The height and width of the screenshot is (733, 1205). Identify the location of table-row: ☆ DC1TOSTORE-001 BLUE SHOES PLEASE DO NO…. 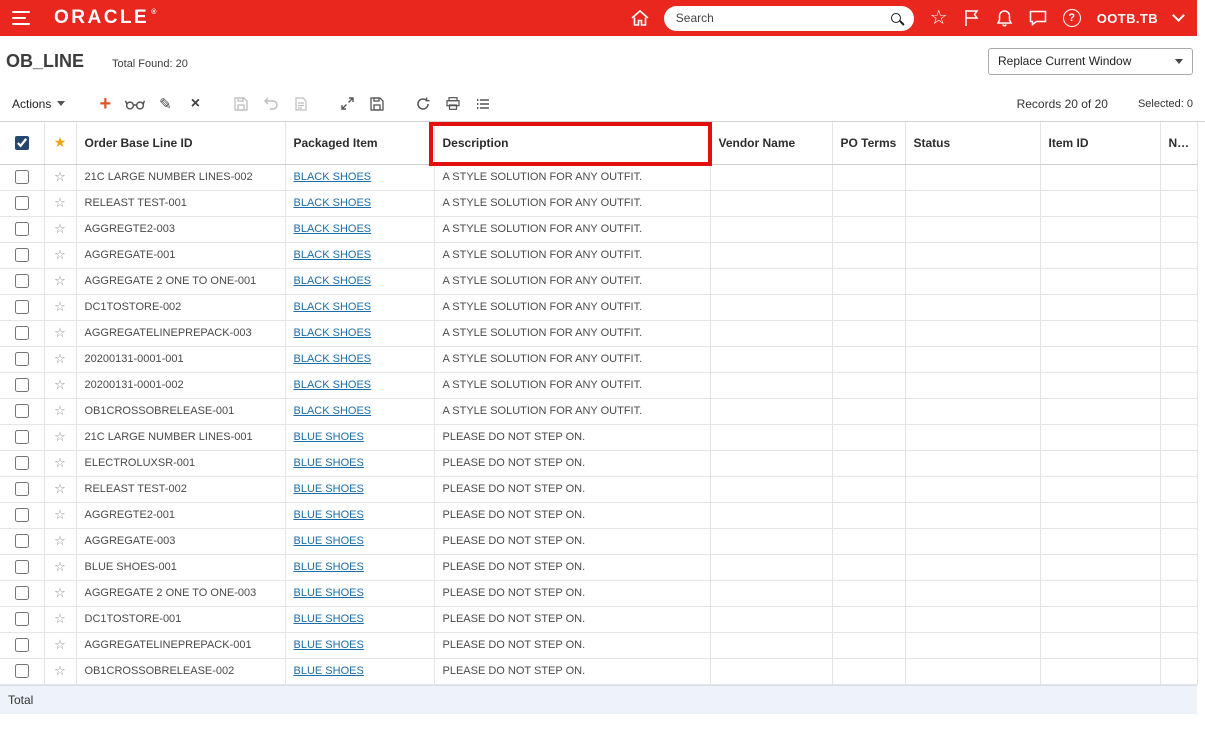
(599, 619).